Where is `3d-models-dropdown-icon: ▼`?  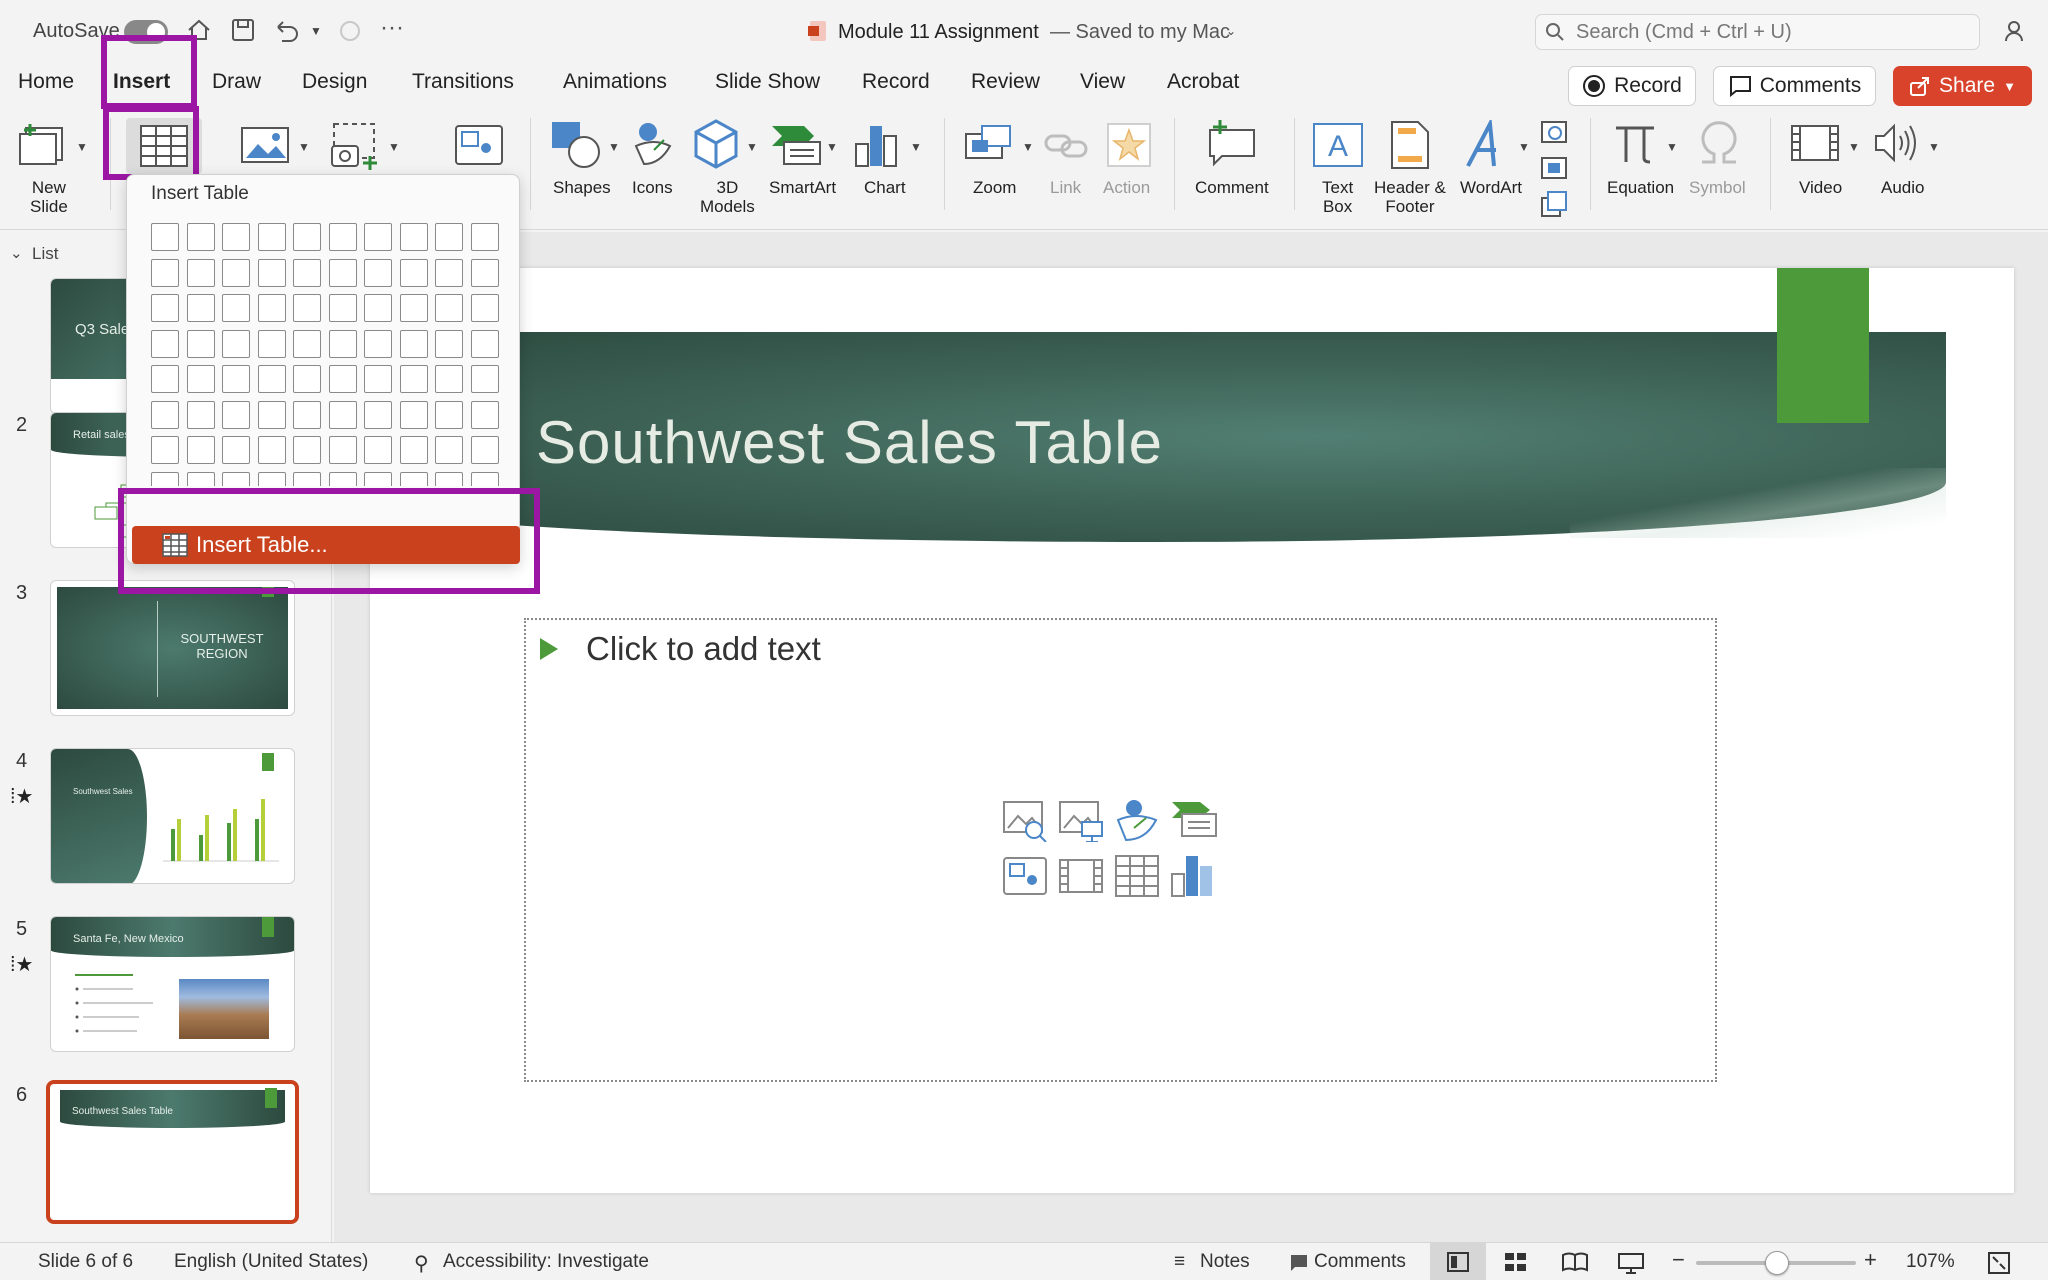
3d-models-dropdown-icon: ▼ is located at coordinates (752, 147).